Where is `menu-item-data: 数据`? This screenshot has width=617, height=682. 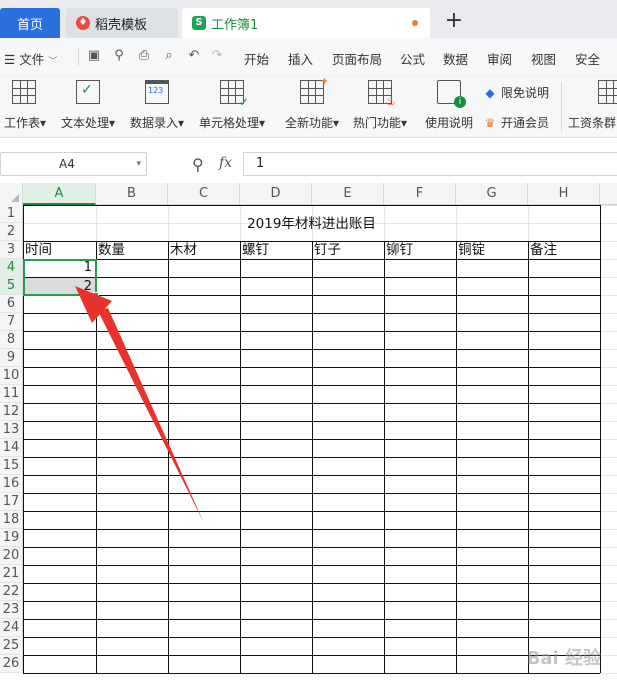 menu-item-data: 数据 is located at coordinates (455, 58).